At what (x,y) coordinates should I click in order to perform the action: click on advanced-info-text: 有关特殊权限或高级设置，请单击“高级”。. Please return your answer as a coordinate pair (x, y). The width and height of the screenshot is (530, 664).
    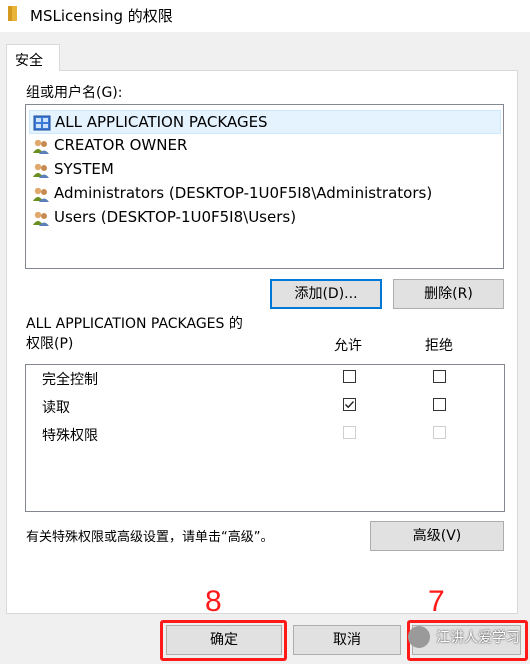
    Looking at the image, I should click on (150, 537).